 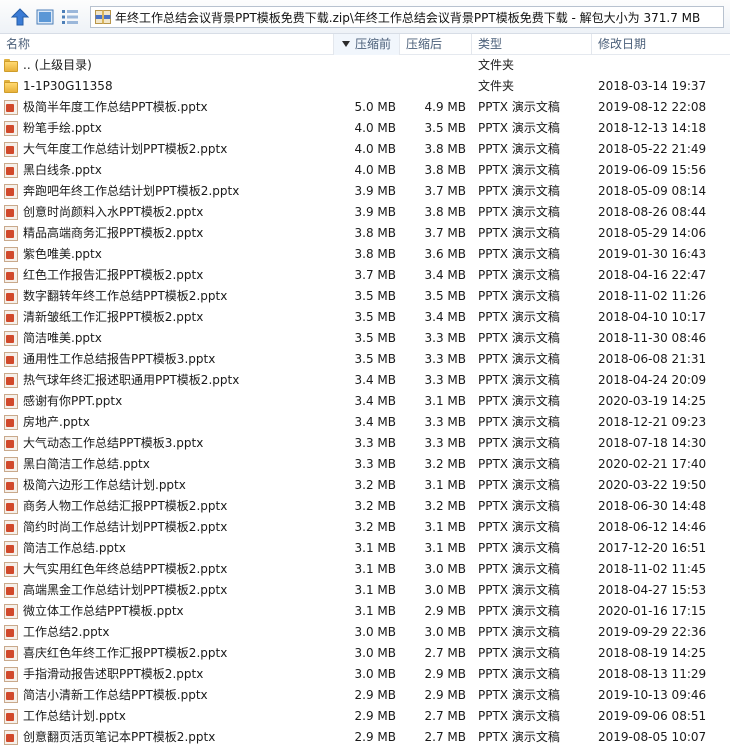 What do you see at coordinates (445, 737) in the screenshot?
I see `compressed-size: 2.7 MB` at bounding box center [445, 737].